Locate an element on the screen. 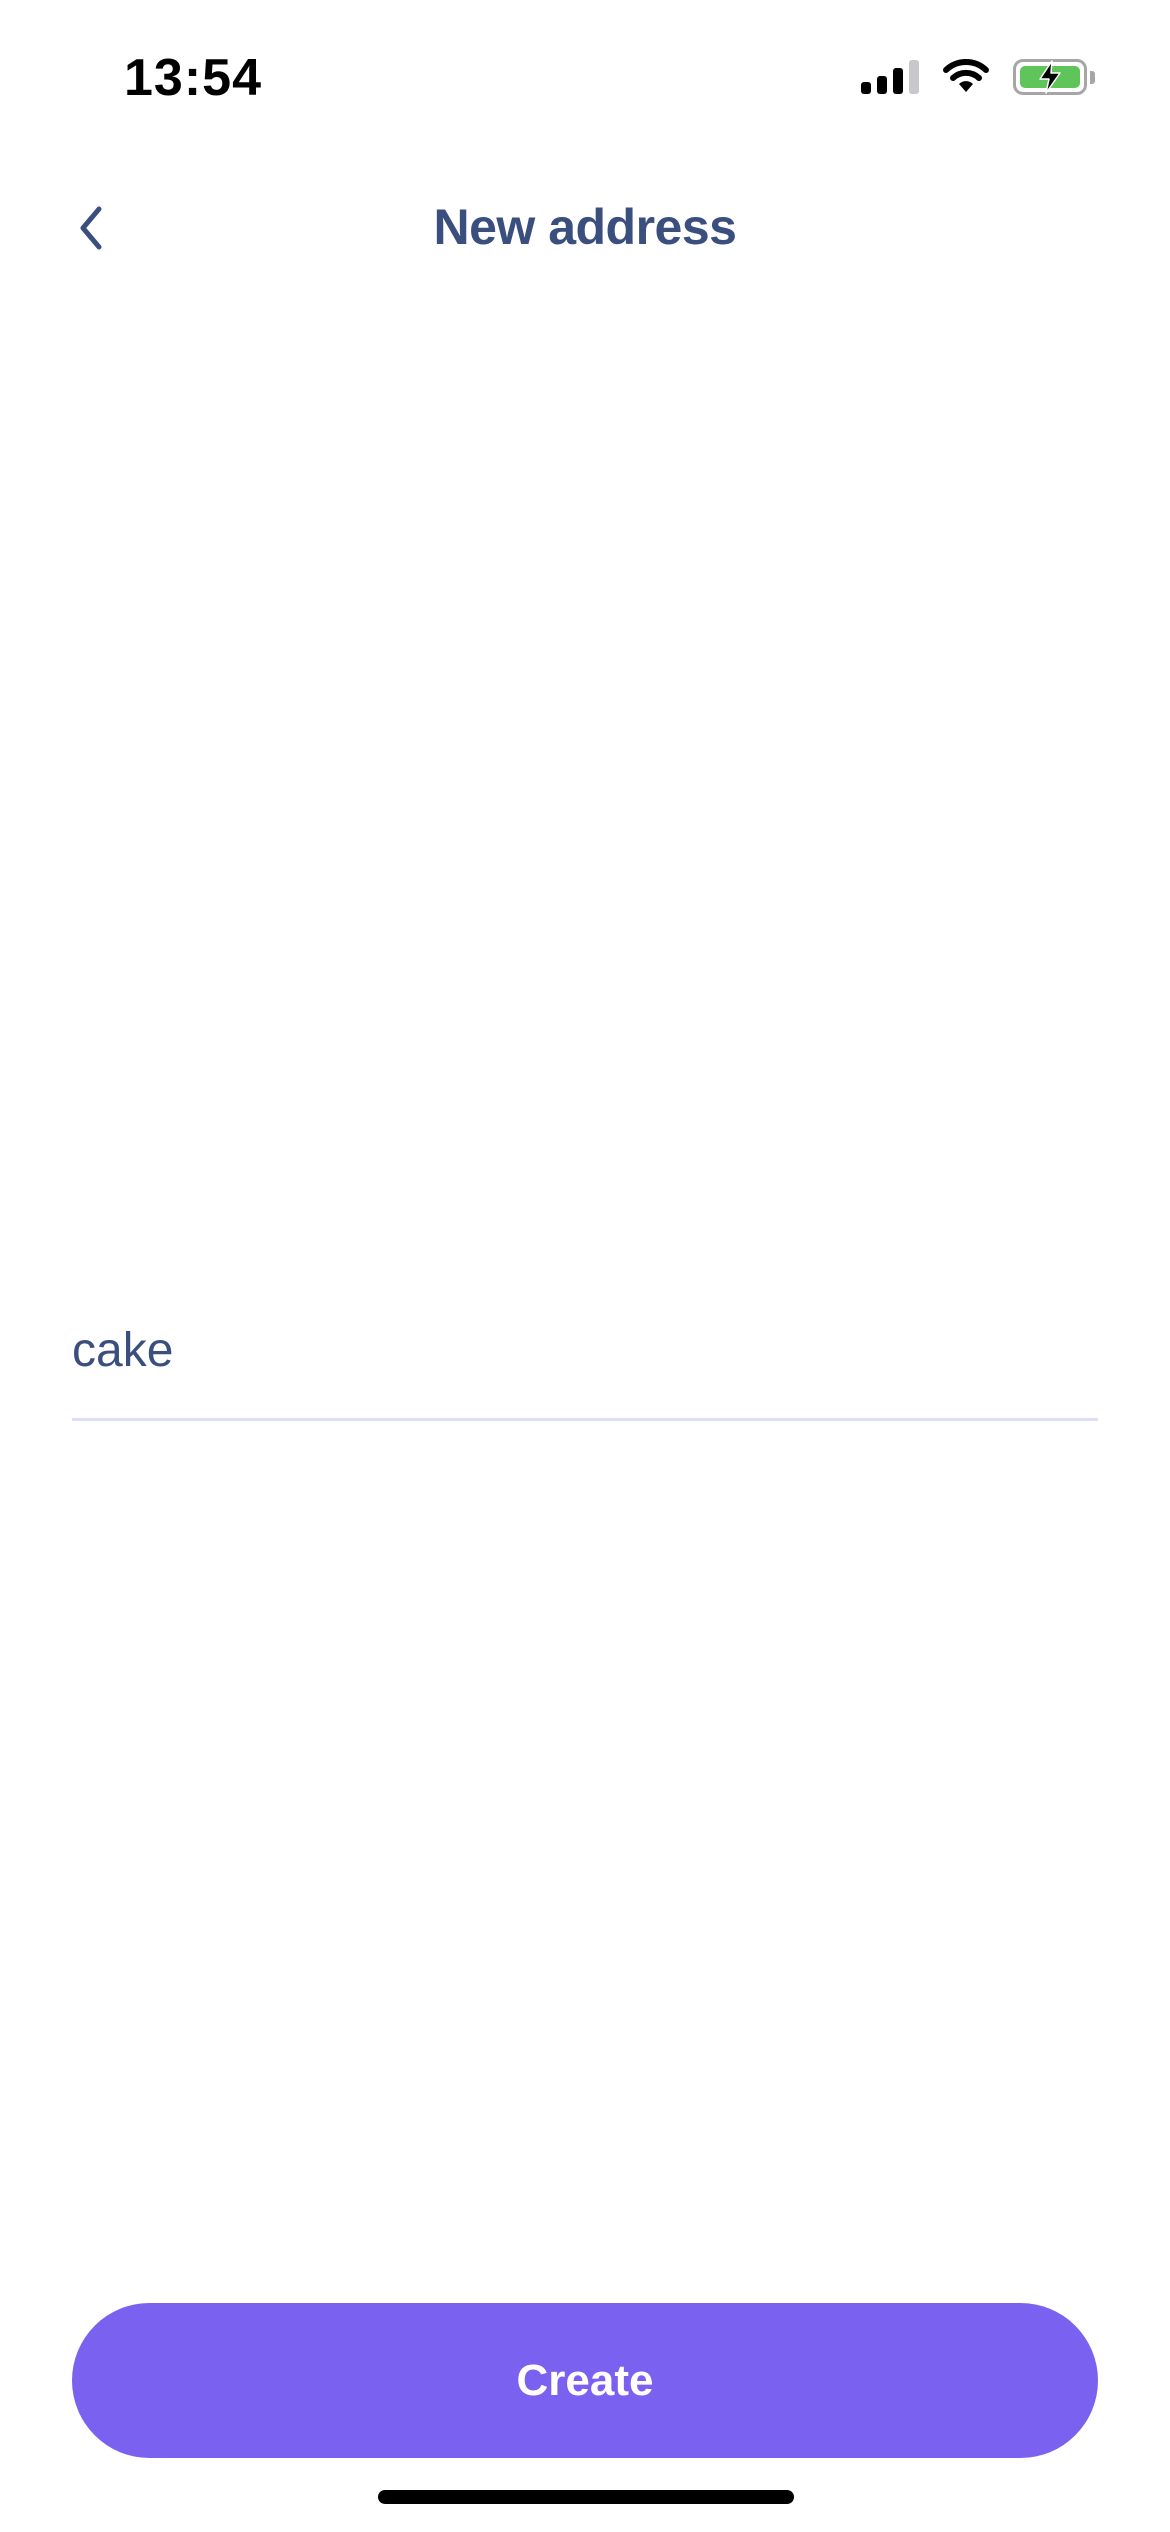 The image size is (1170, 2532). home-indicator is located at coordinates (586, 2497).